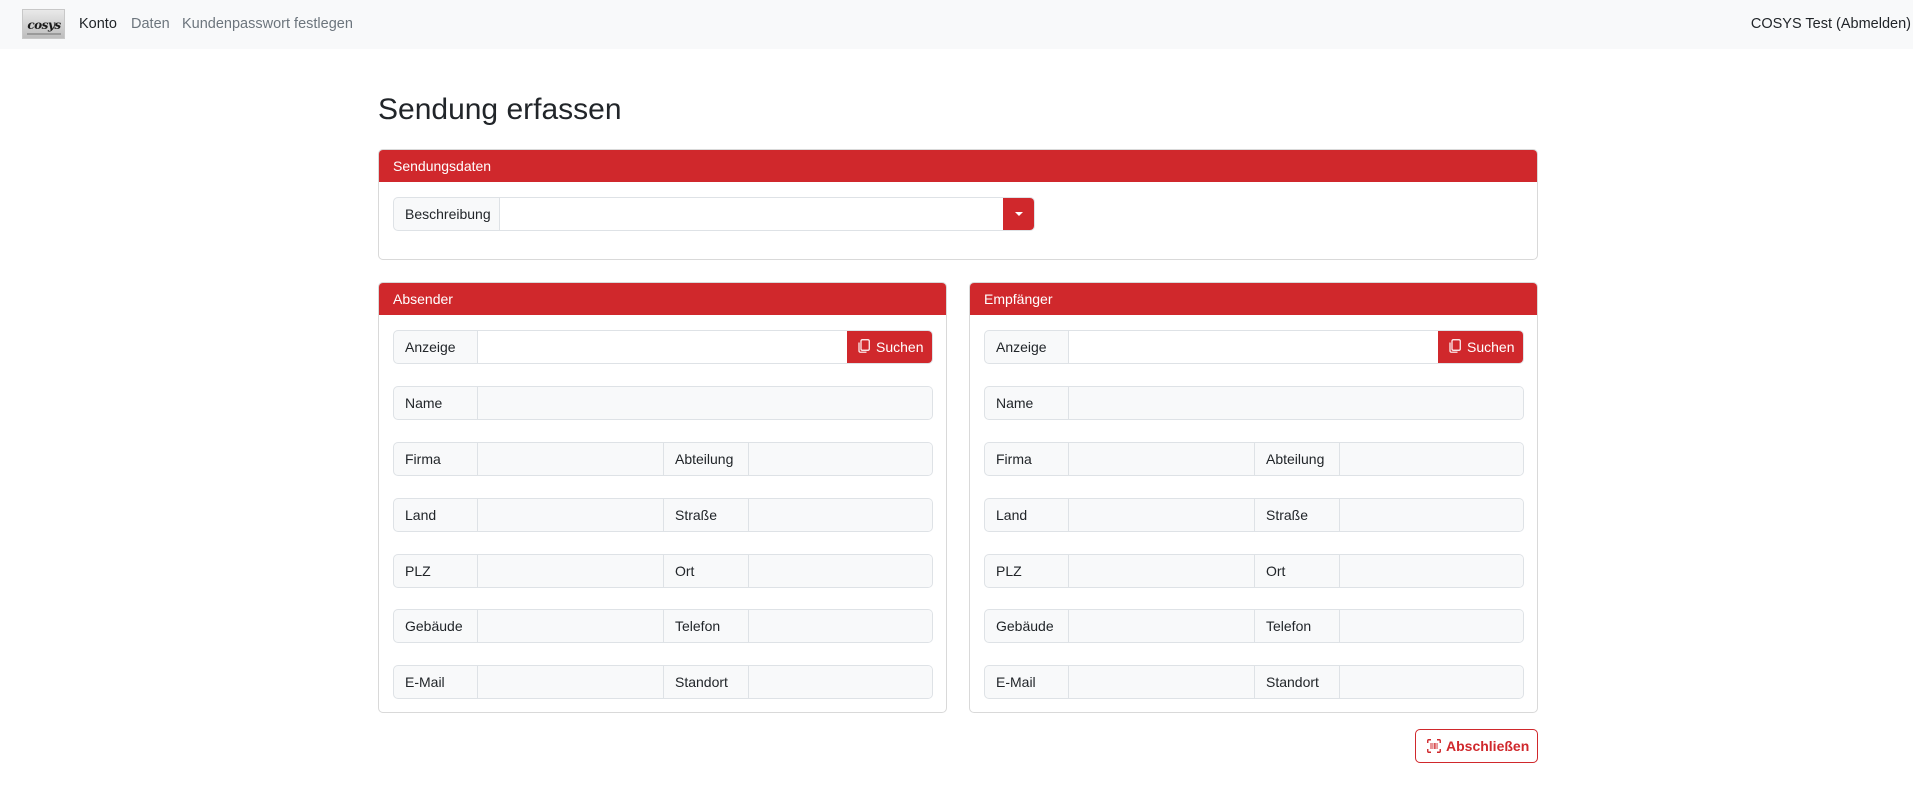 The image size is (1913, 805). Describe the element at coordinates (98, 24) in the screenshot. I see `nav-link-konto: Konto` at that location.